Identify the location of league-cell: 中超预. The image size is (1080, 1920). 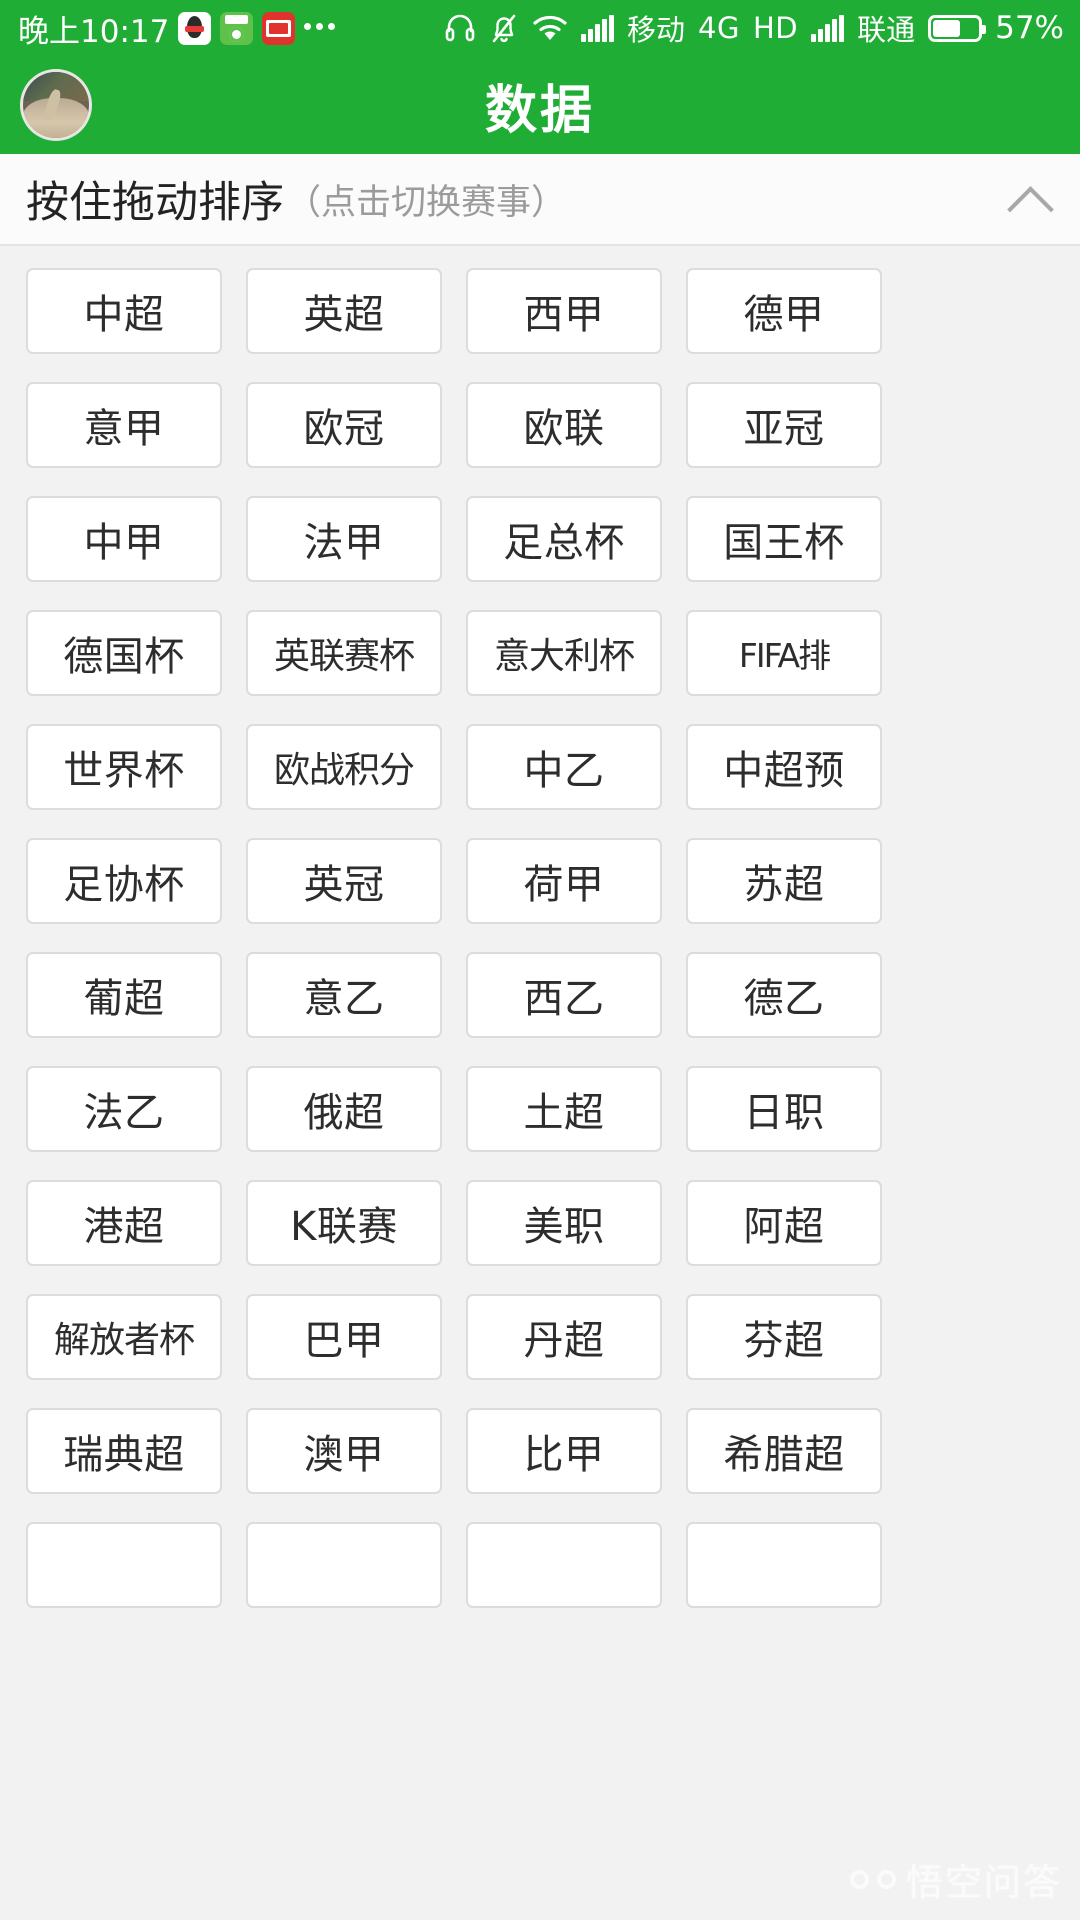
(784, 767).